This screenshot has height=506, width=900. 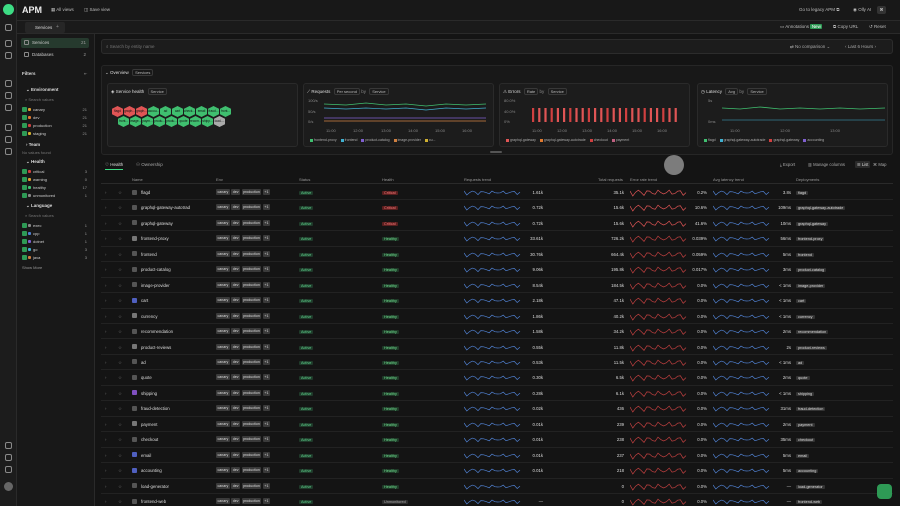 I want to click on service-name: graphql-gateway, so click(x=157, y=223).